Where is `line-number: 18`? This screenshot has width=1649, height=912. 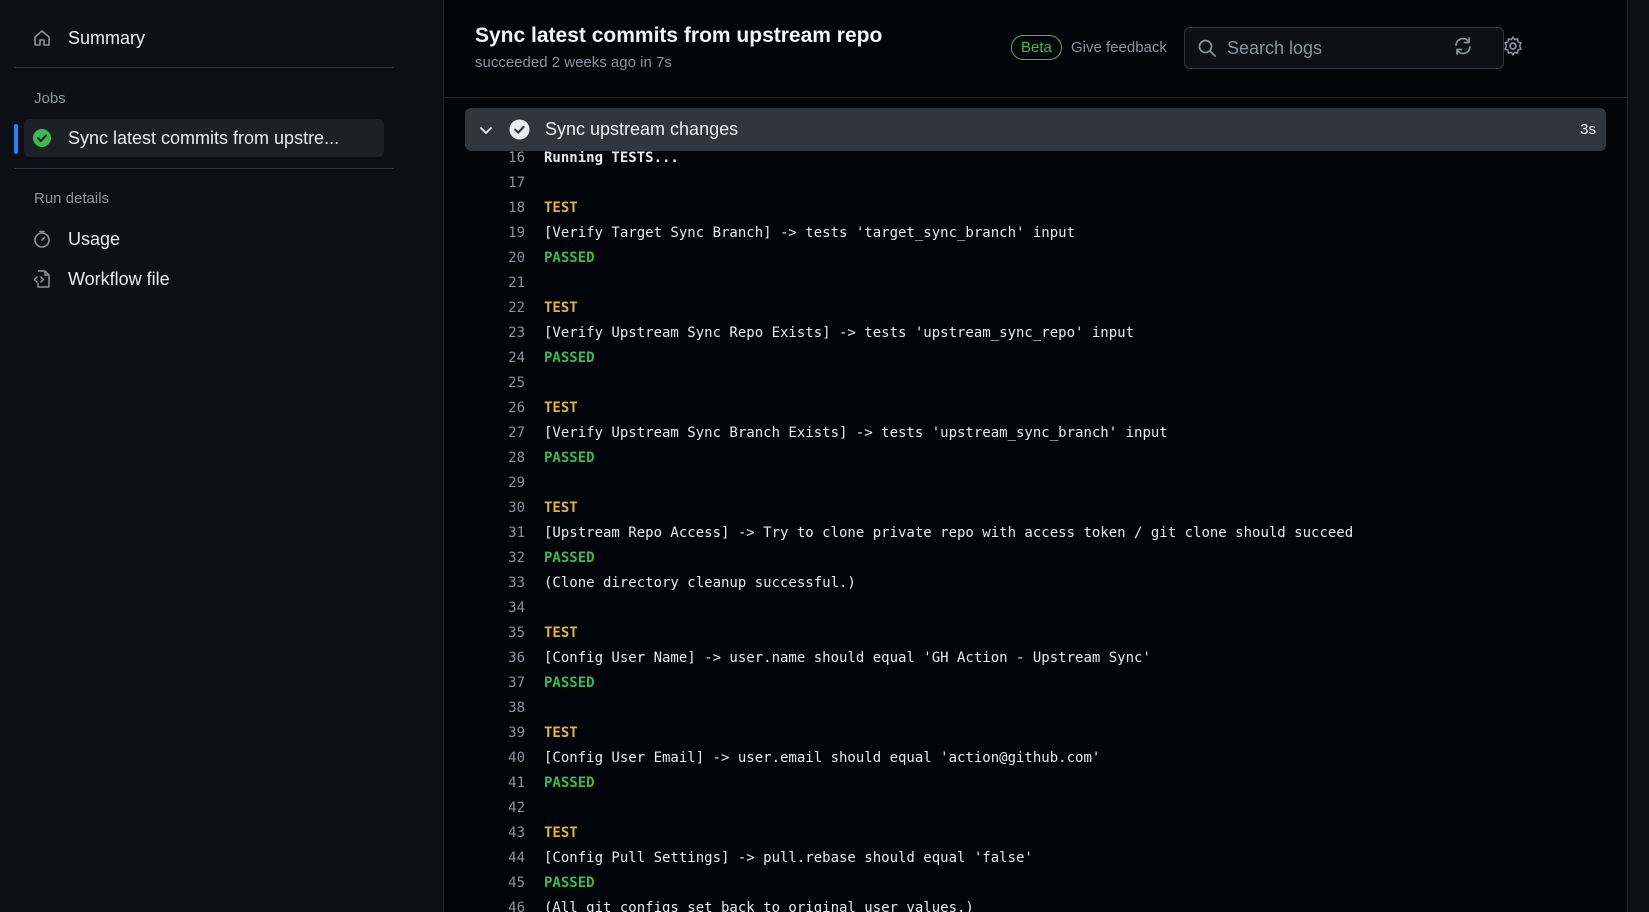
line-number: 18 is located at coordinates (485, 208).